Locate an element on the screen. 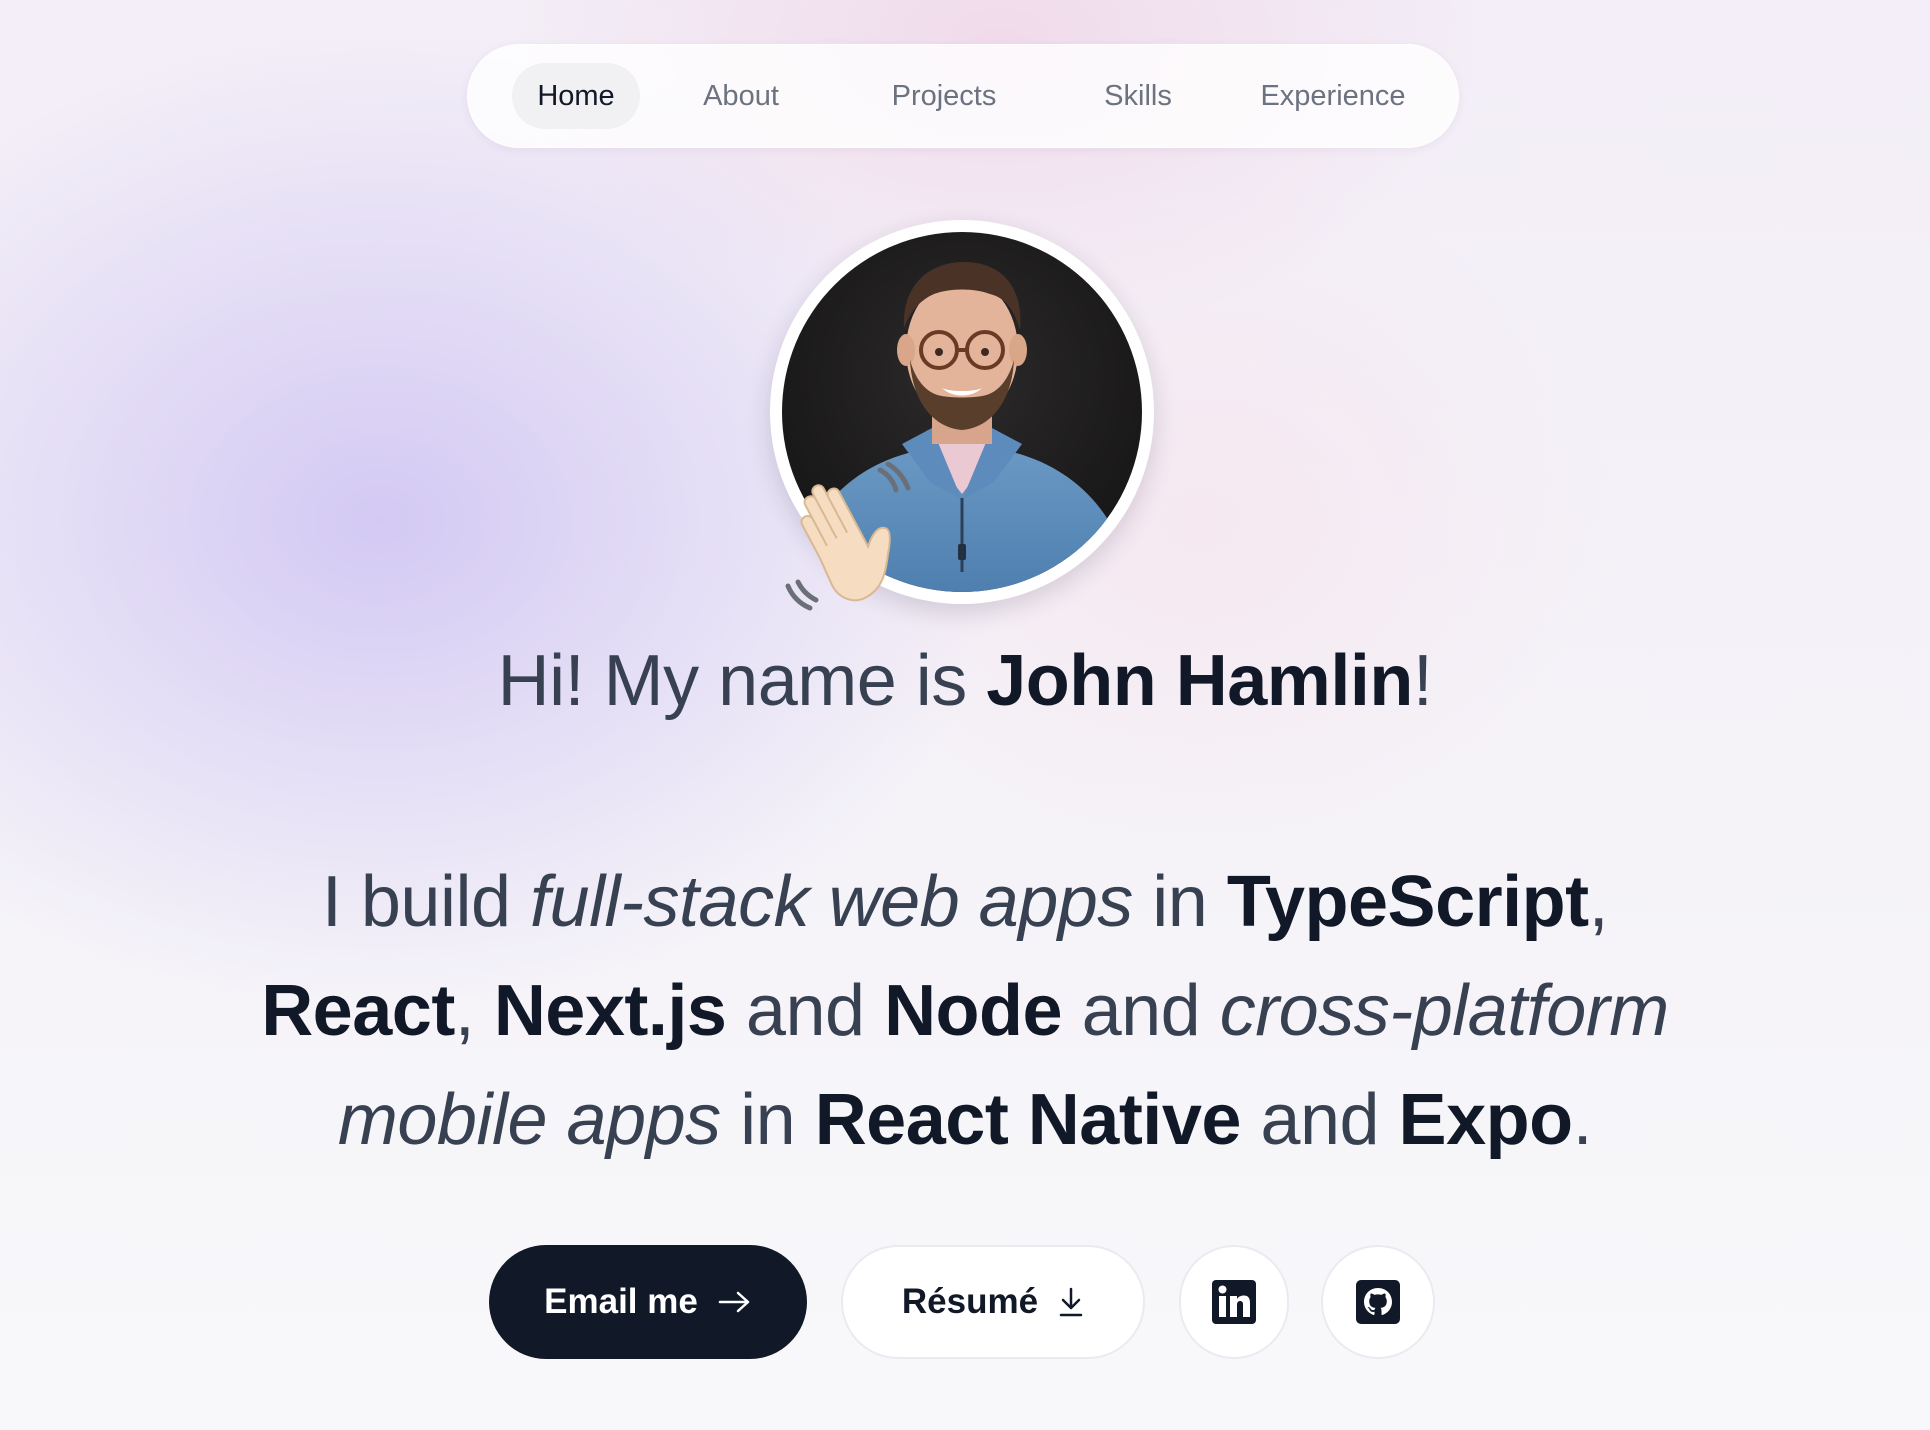 Image resolution: width=1930 pixels, height=1430 pixels. tech-typescript: TypeScript is located at coordinates (1407, 902).